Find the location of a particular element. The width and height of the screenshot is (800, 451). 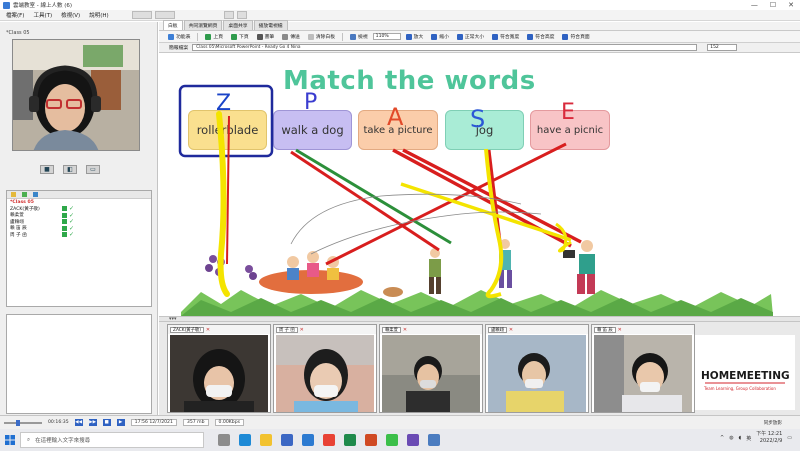

menu-icon is located at coordinates (171, 36).